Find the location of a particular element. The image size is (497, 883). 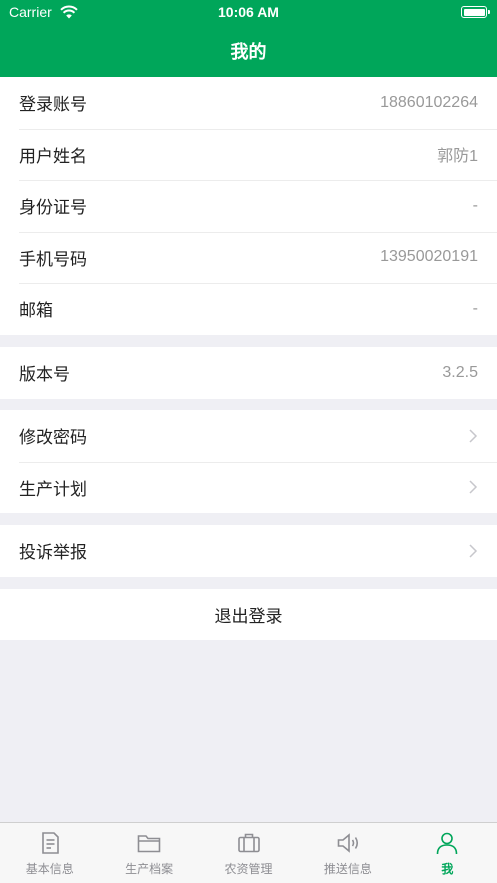

tab-farm-supplies: 农资管理 is located at coordinates (248, 853).